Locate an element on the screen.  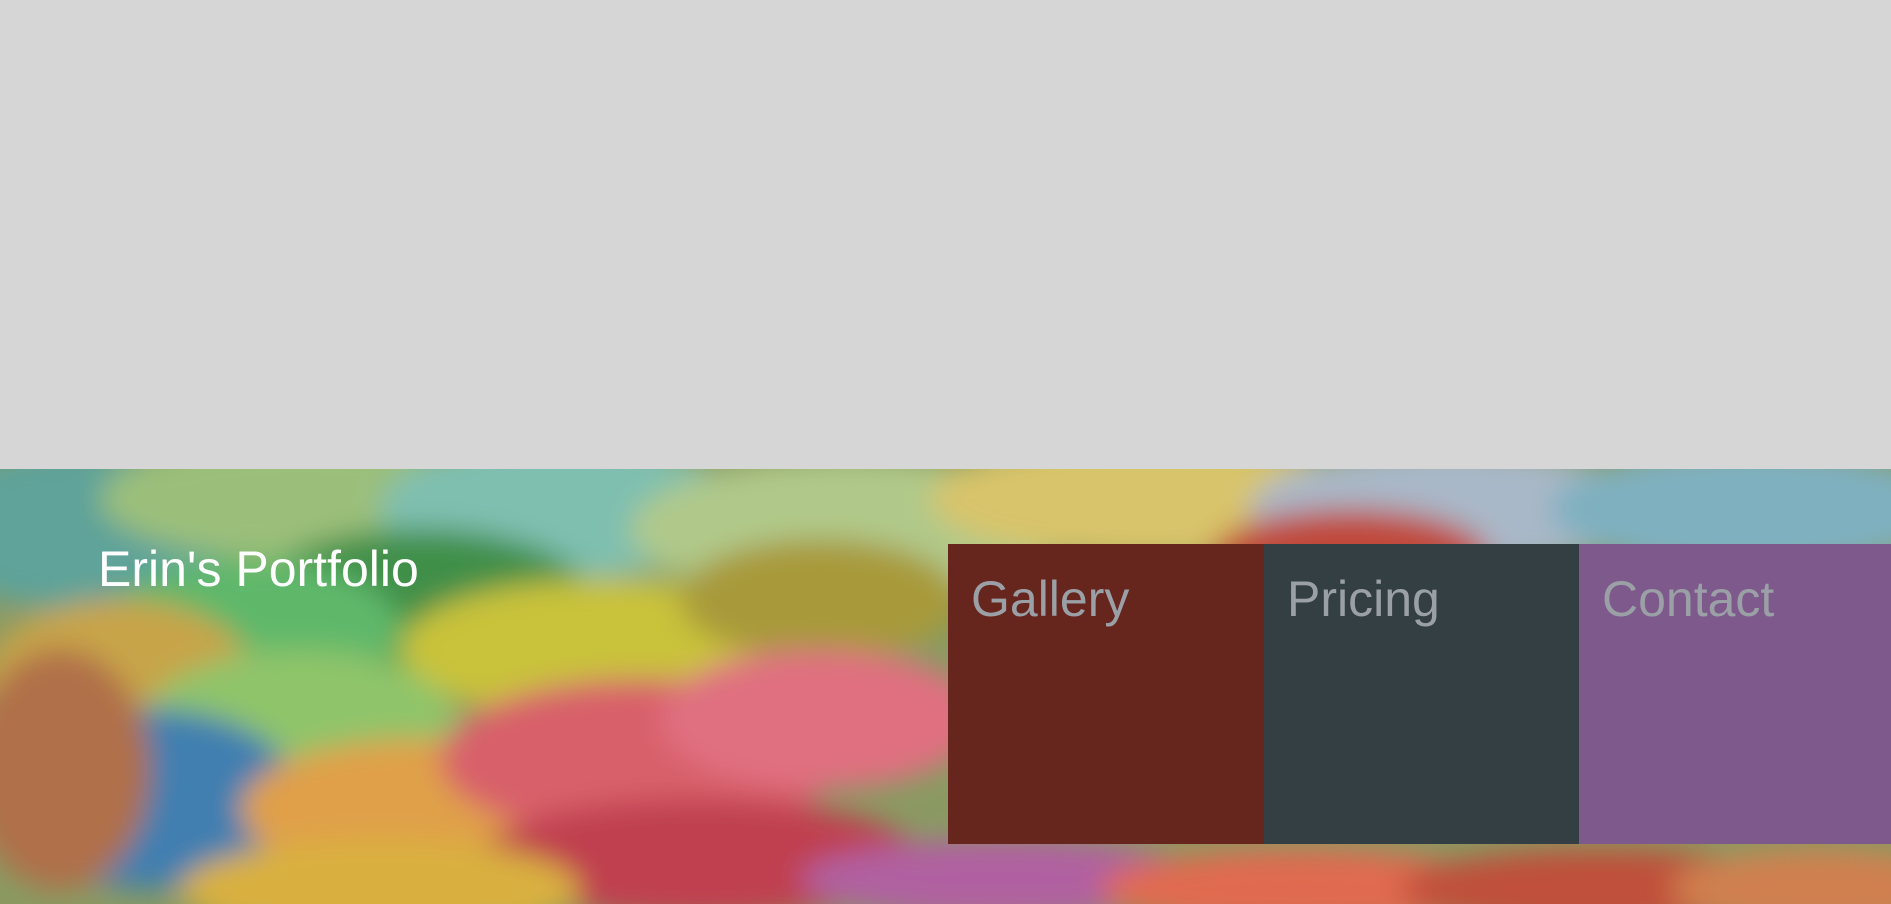
nav-gallery-link: Gallery is located at coordinates (1106, 694).